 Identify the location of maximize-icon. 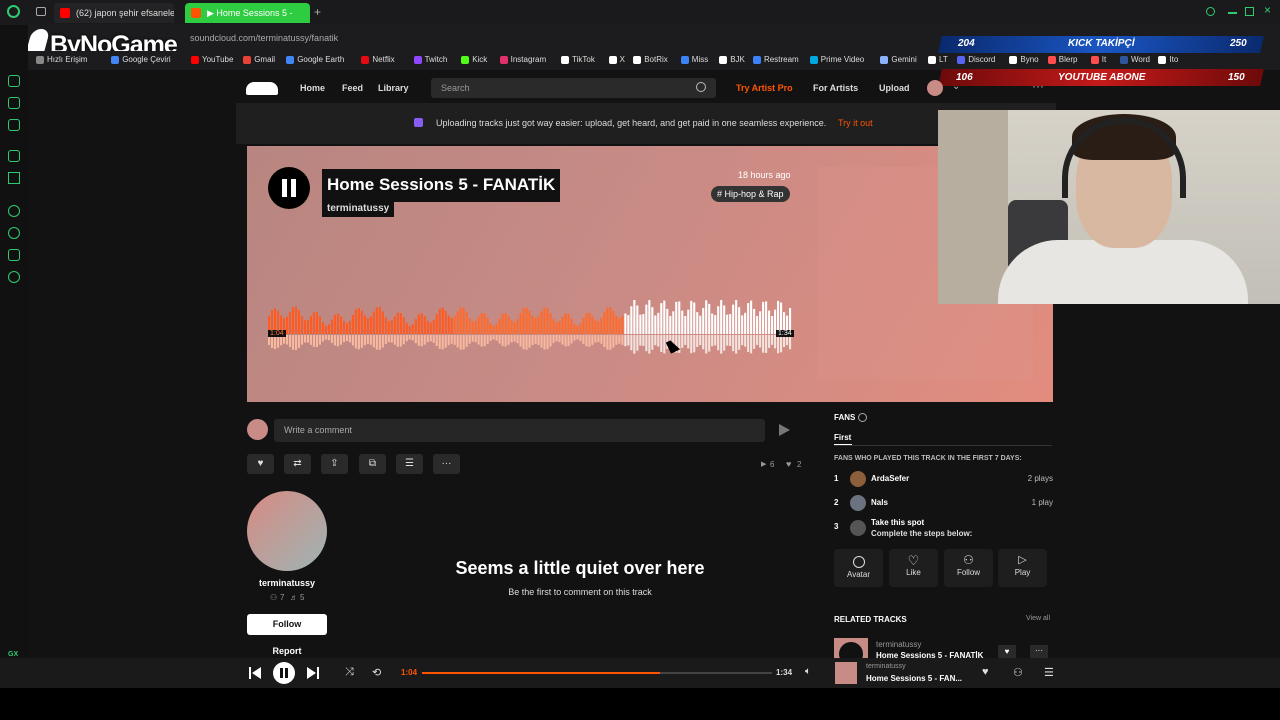
(1249, 11).